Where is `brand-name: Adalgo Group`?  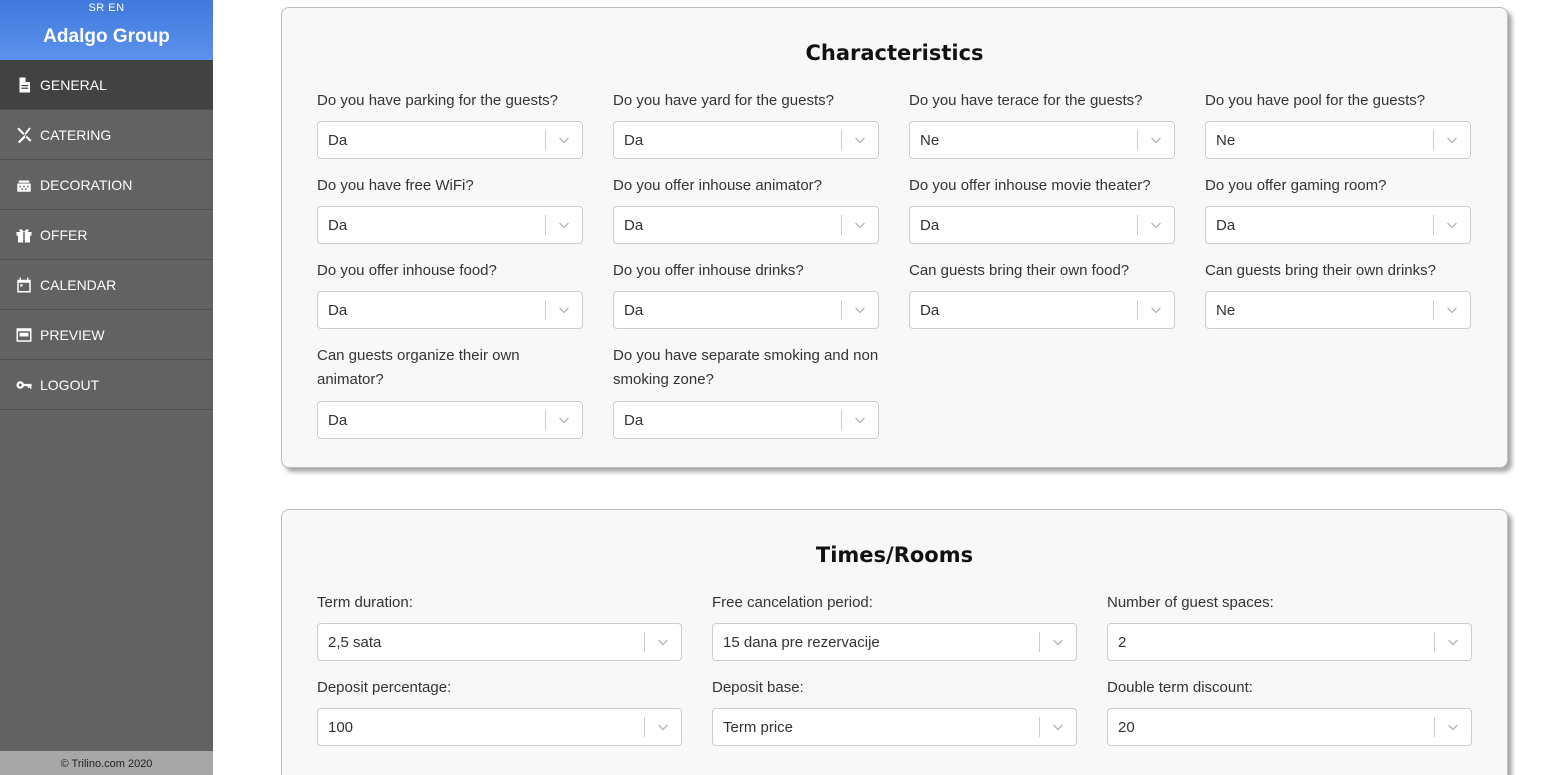
brand-name: Adalgo Group is located at coordinates (106, 36).